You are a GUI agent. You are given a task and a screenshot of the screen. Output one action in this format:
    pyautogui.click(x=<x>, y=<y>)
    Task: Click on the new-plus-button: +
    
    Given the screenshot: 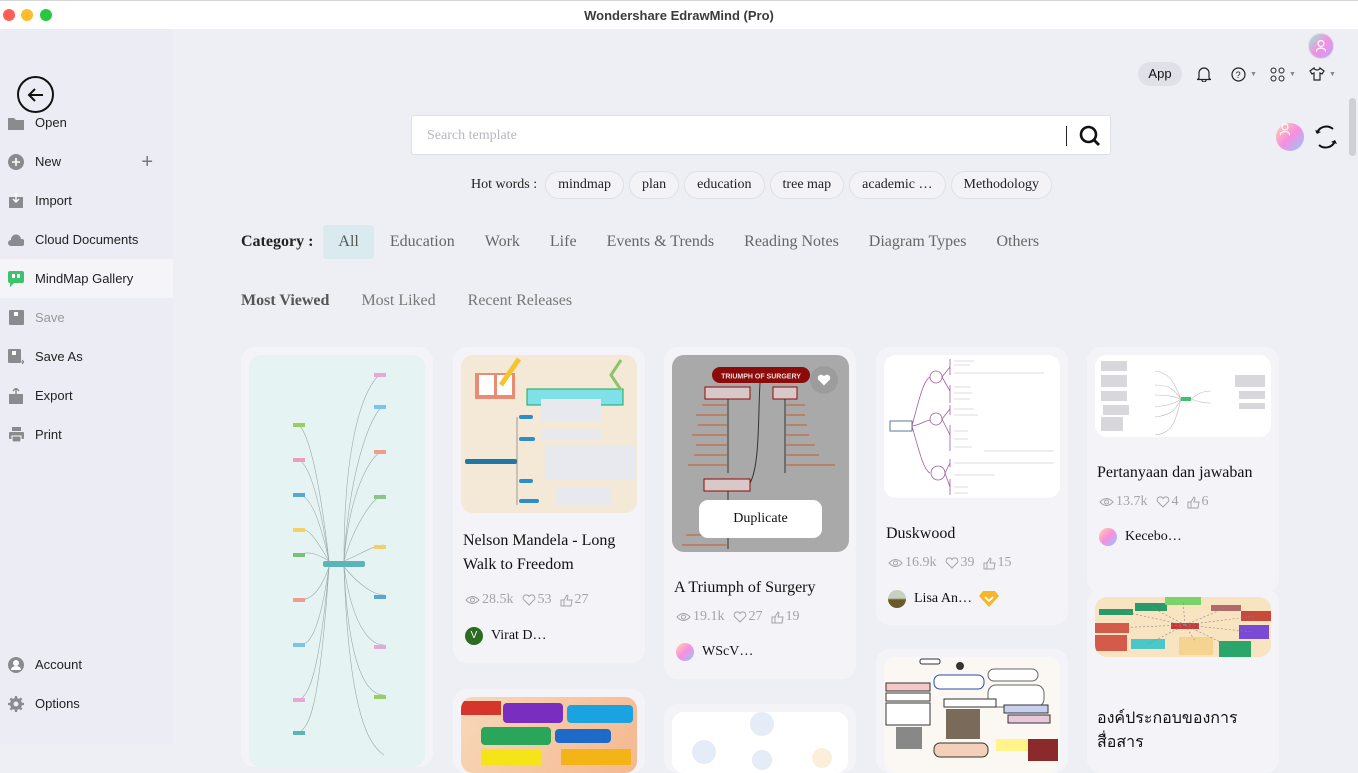 What is the action you would take?
    pyautogui.click(x=147, y=162)
    